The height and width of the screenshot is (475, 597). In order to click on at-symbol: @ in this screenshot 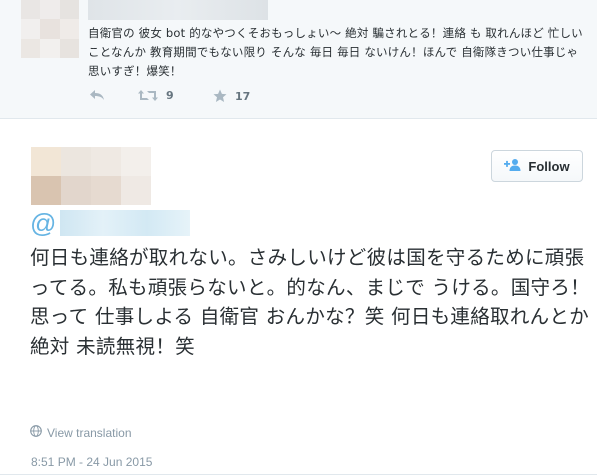, I will do `click(43, 223)`.